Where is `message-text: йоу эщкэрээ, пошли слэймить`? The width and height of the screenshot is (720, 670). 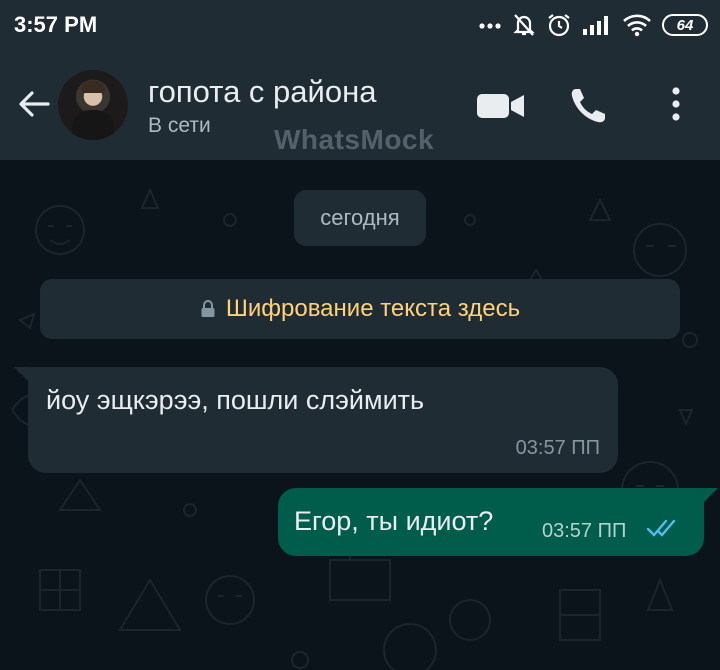 message-text: йоу эщкэрээ, пошли слэймить is located at coordinates (235, 400).